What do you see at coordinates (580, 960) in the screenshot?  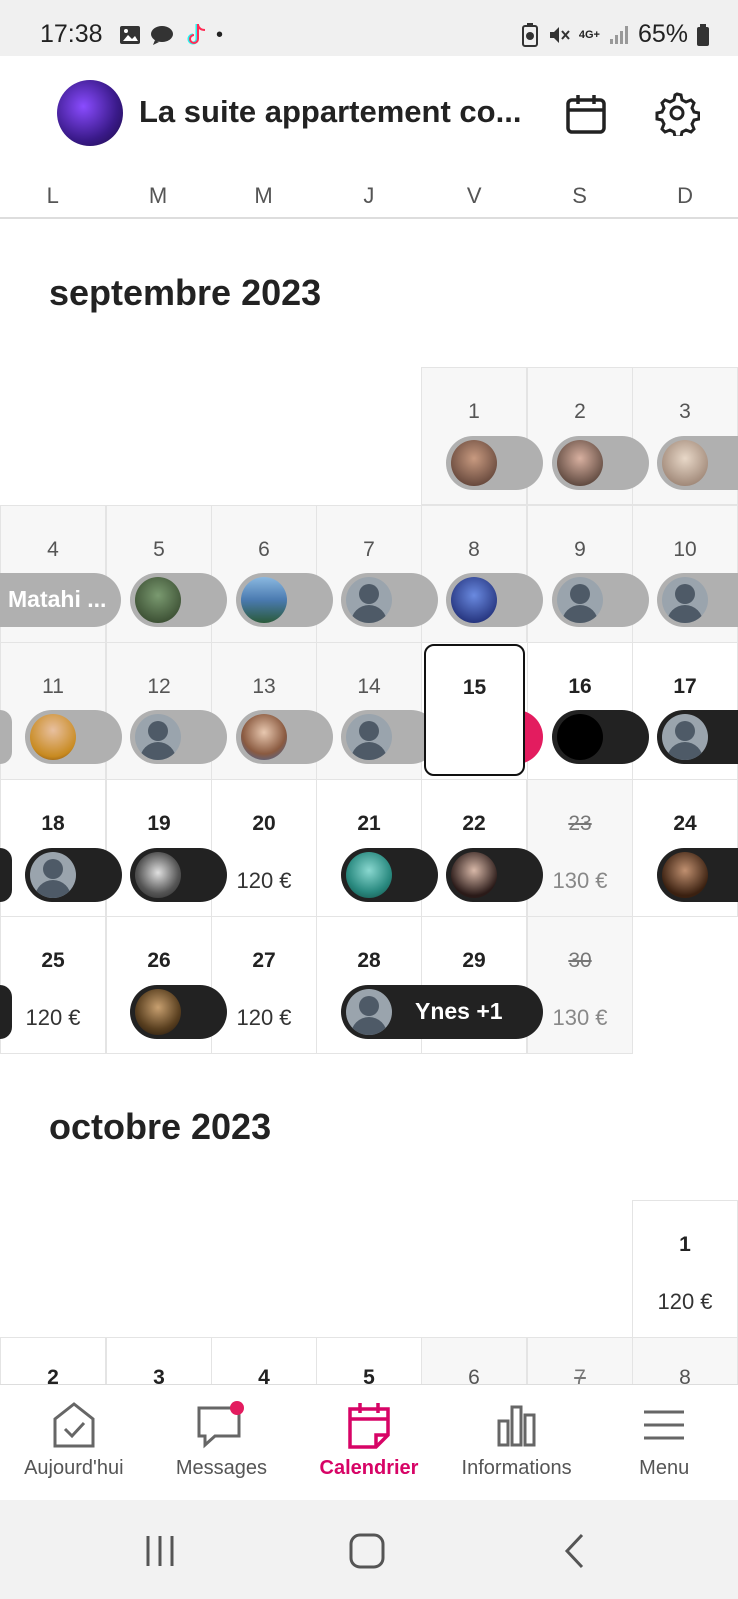 I see `day-number: 30` at bounding box center [580, 960].